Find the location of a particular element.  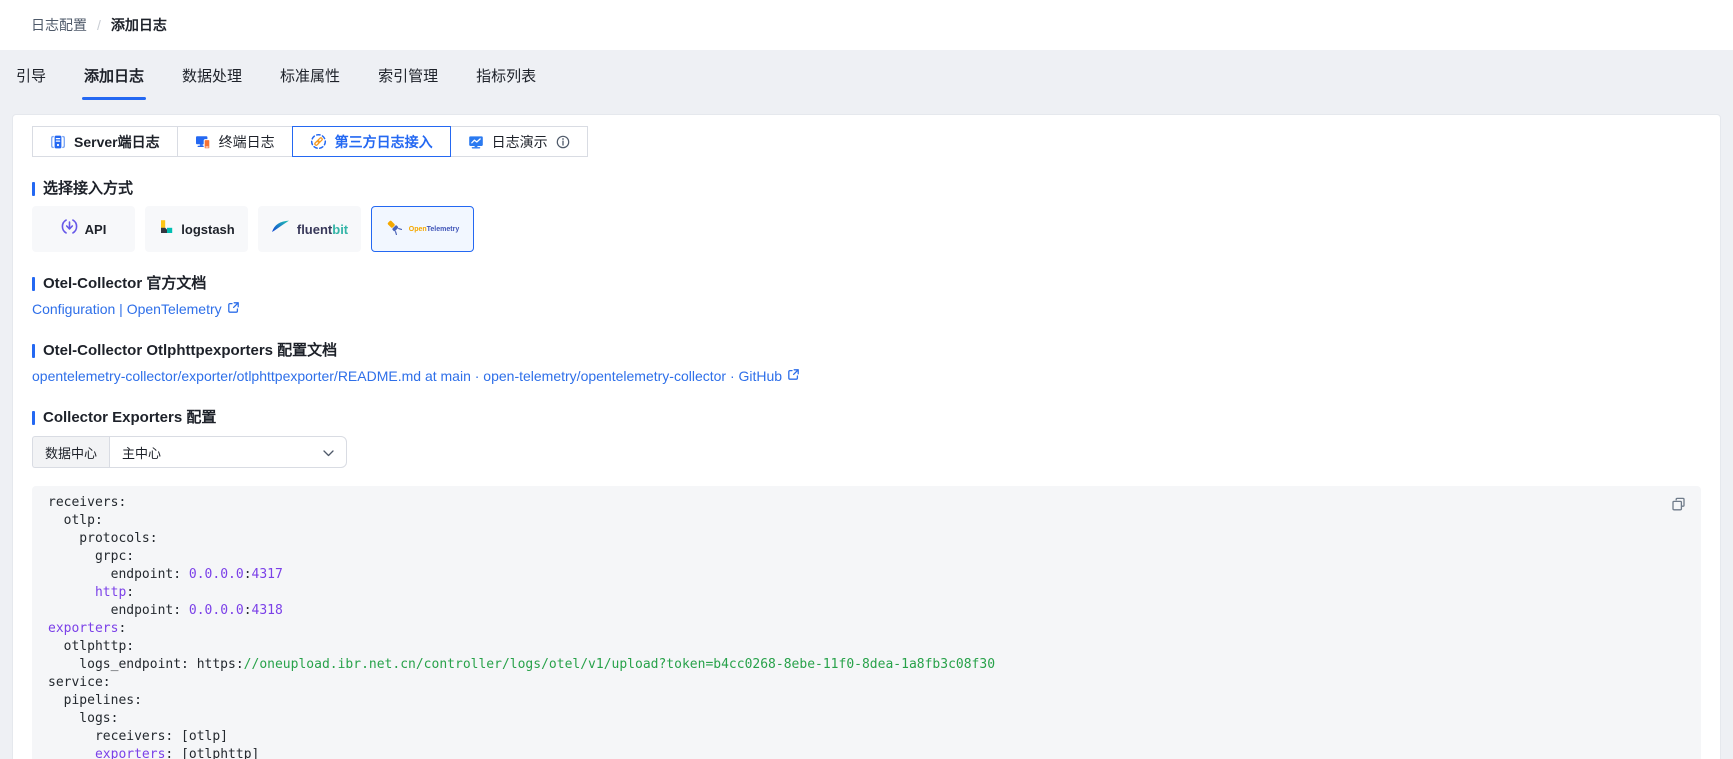

code-line: endpoint: 0.0.0.0:4317 is located at coordinates (866, 575).